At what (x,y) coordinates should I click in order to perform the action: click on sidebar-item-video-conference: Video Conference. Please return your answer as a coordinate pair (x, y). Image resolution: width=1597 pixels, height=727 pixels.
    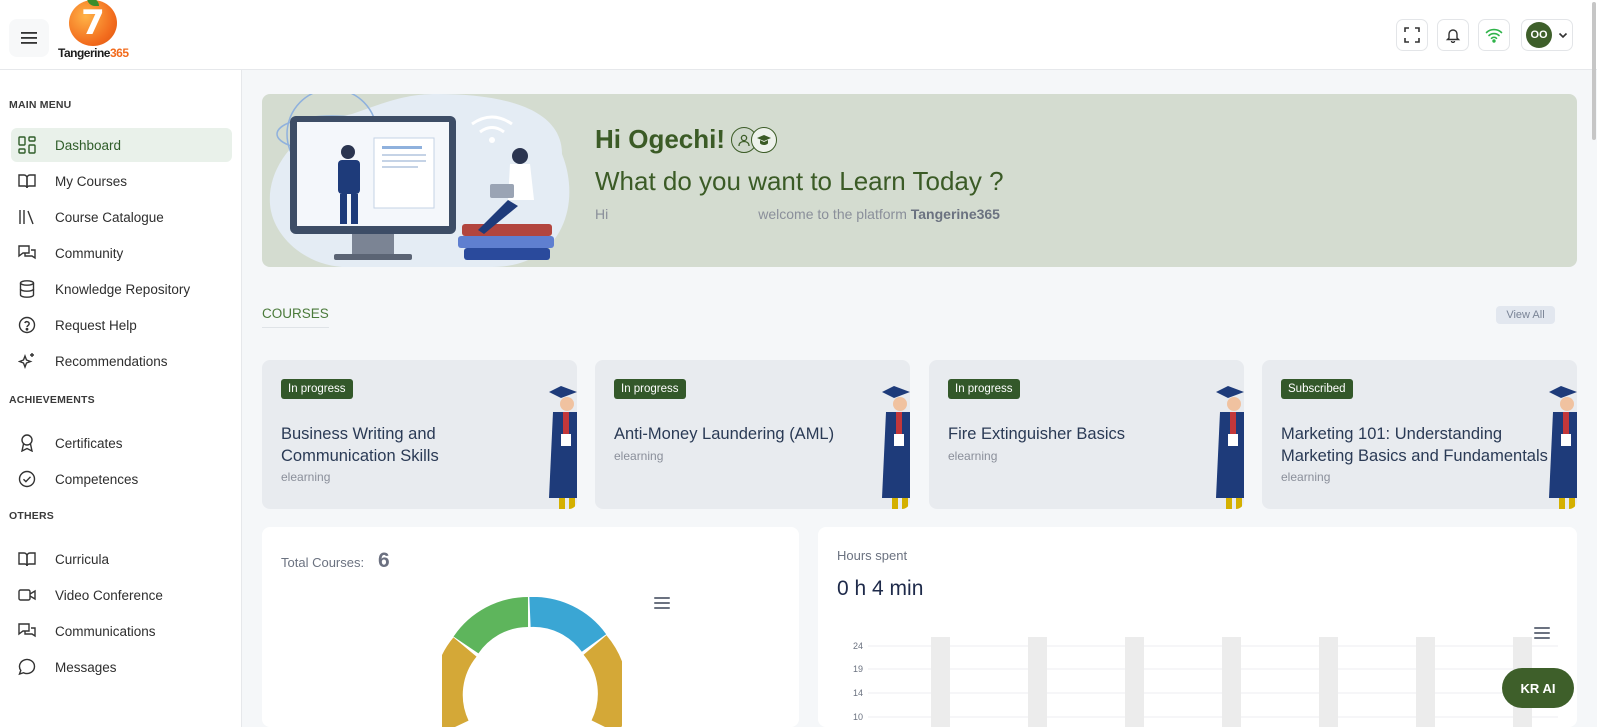
    Looking at the image, I should click on (121, 595).